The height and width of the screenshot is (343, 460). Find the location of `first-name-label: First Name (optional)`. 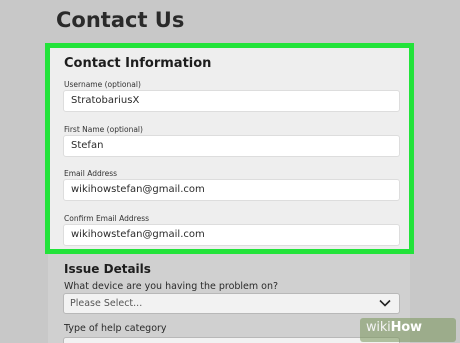

first-name-label: First Name (optional) is located at coordinates (103, 129).